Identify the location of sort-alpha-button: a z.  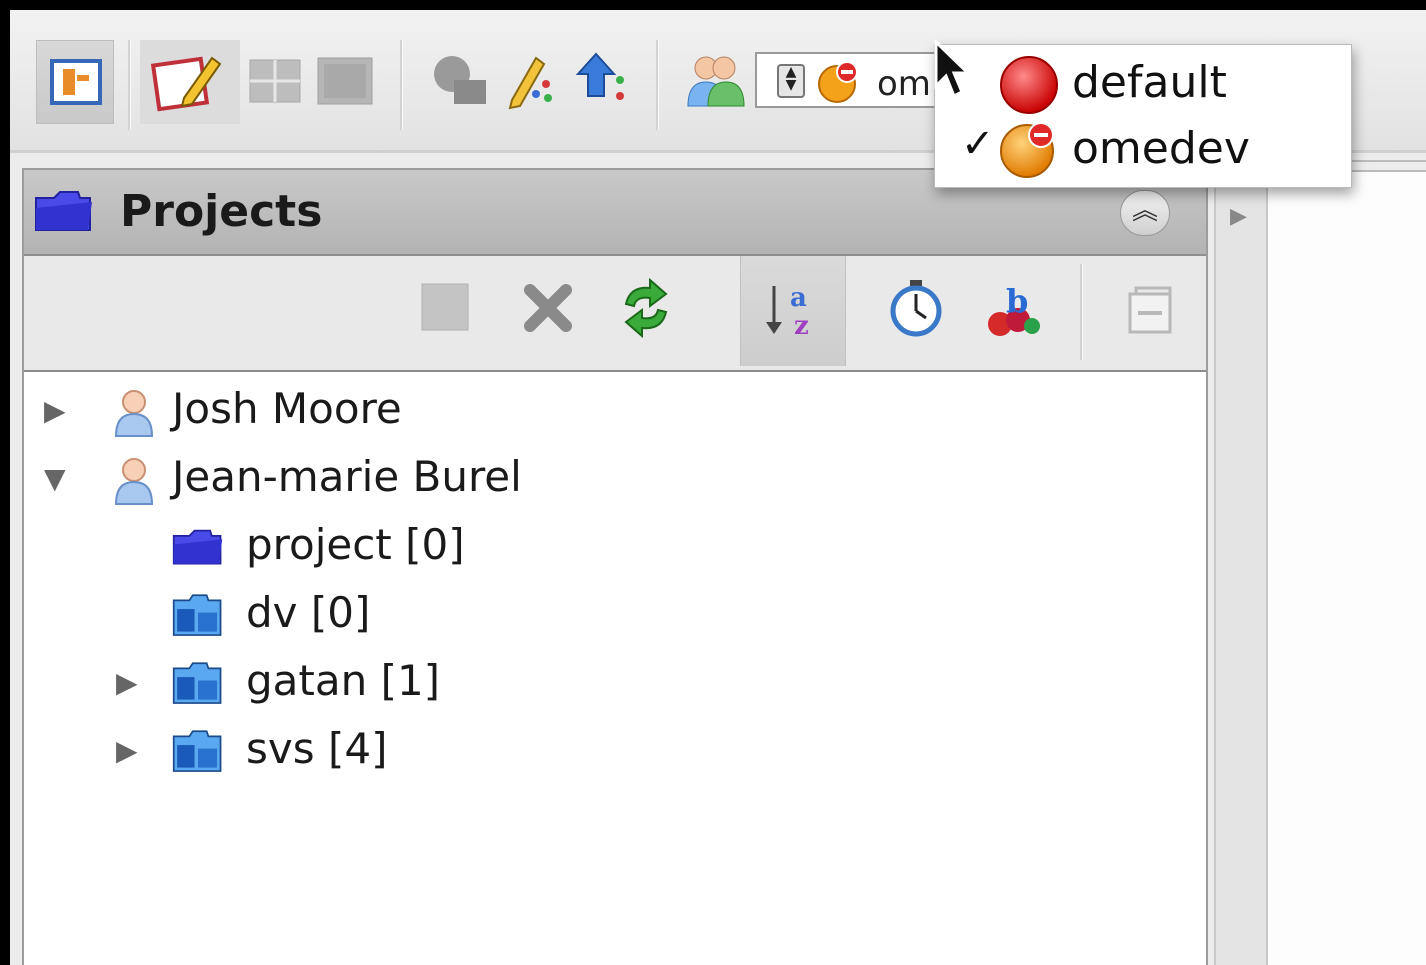
(792, 309).